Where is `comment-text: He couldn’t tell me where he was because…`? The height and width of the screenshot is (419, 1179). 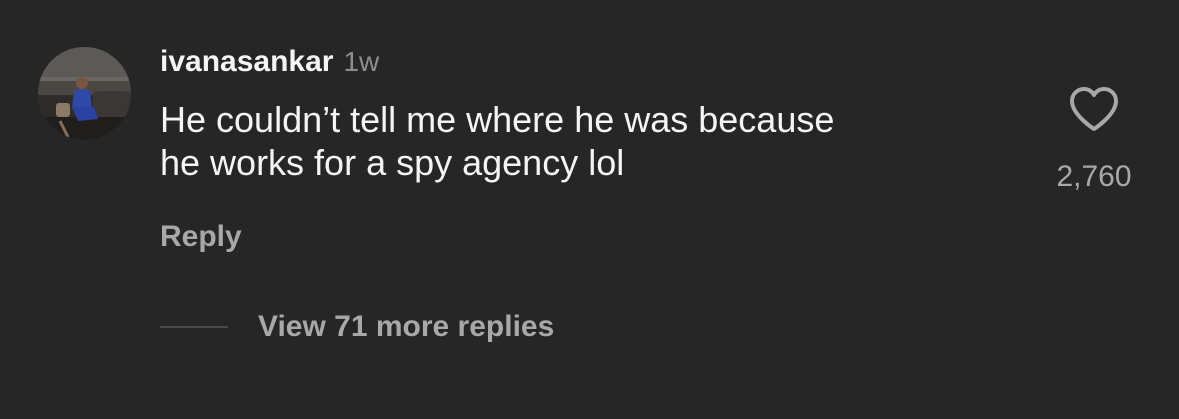
comment-text: He couldn’t tell me where he was because… is located at coordinates (497, 141).